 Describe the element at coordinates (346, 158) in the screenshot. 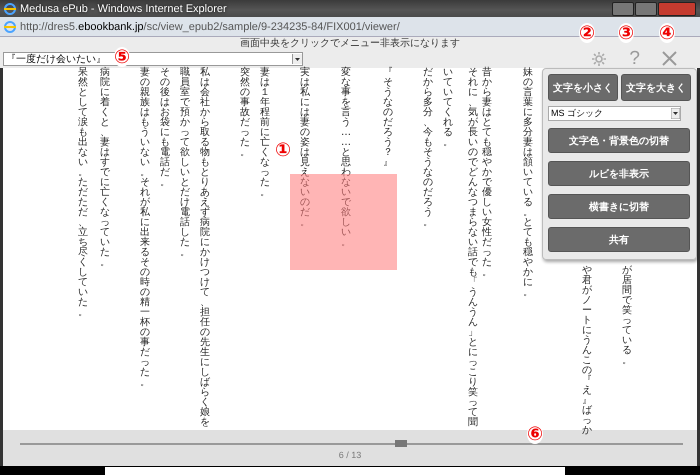

I see `text-column: 変な事を言う……と思わないで欲しい。` at that location.